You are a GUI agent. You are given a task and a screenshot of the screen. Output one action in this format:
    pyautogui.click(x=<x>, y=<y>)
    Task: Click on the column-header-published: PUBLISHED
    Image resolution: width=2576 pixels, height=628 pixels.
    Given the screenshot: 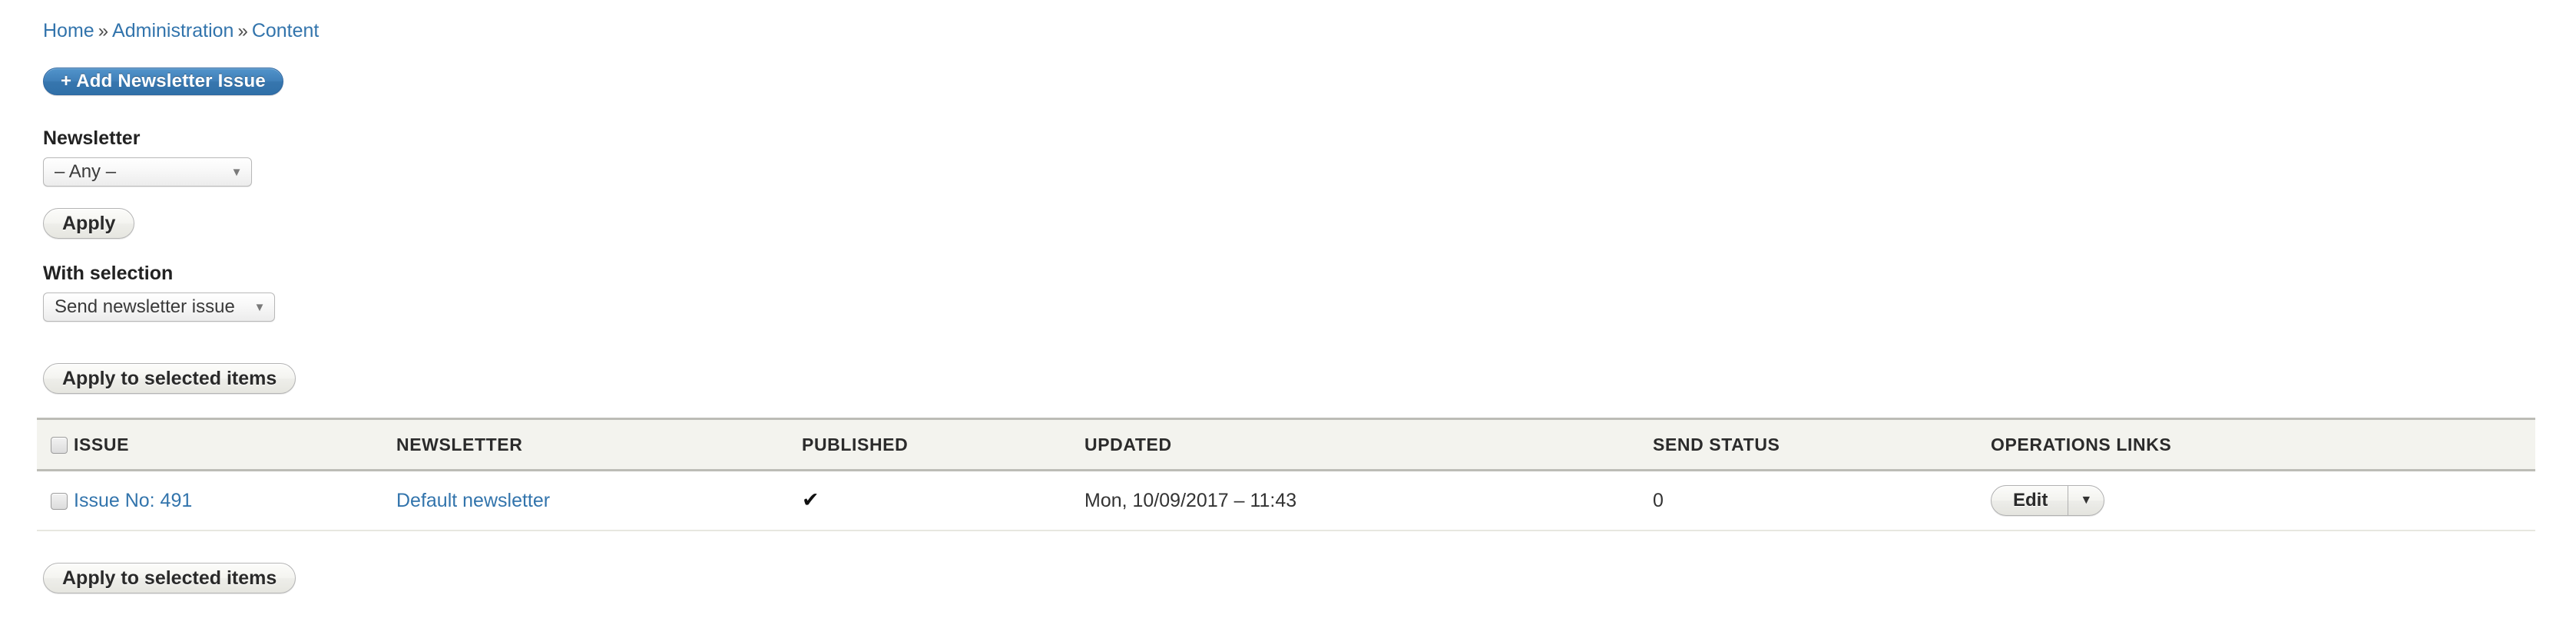 What is the action you would take?
    pyautogui.click(x=943, y=444)
    